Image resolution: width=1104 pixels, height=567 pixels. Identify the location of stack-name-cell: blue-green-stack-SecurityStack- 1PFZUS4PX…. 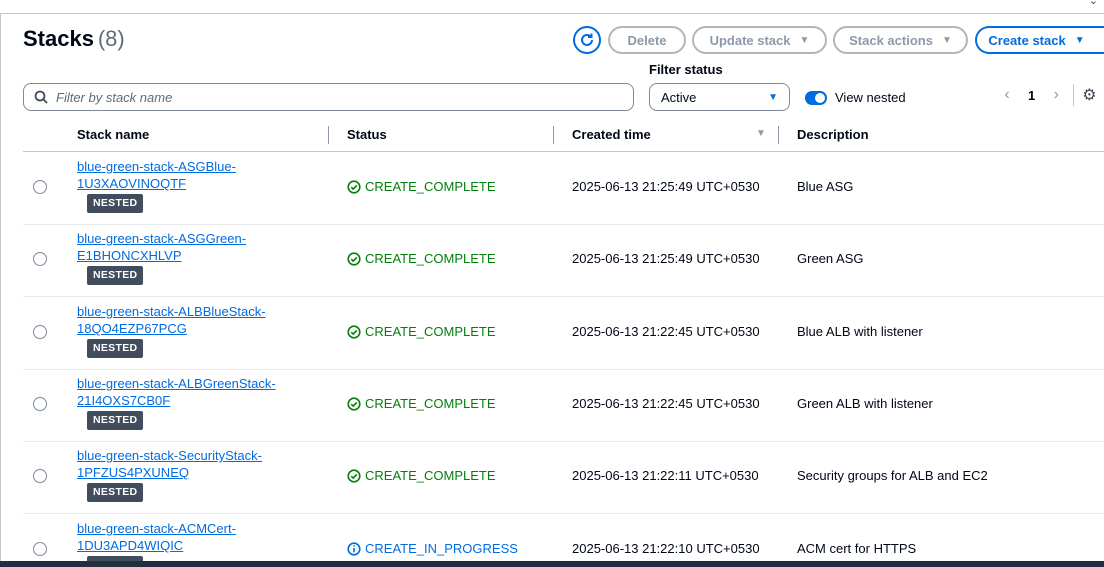
(169, 474).